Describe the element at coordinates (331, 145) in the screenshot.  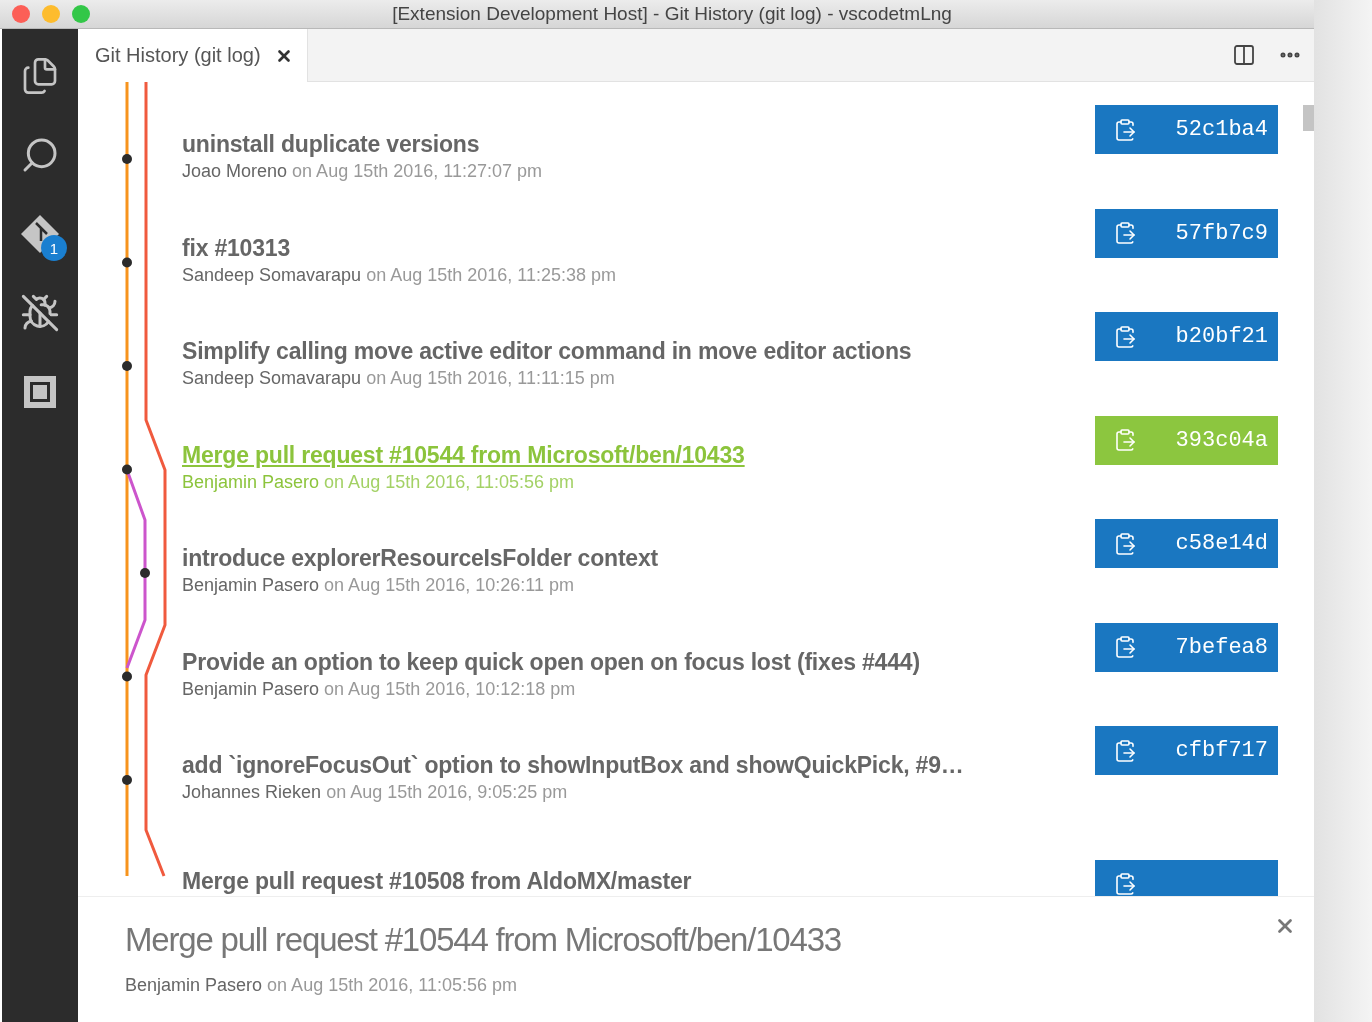
I see `commit-title: uninstall duplicate versions` at that location.